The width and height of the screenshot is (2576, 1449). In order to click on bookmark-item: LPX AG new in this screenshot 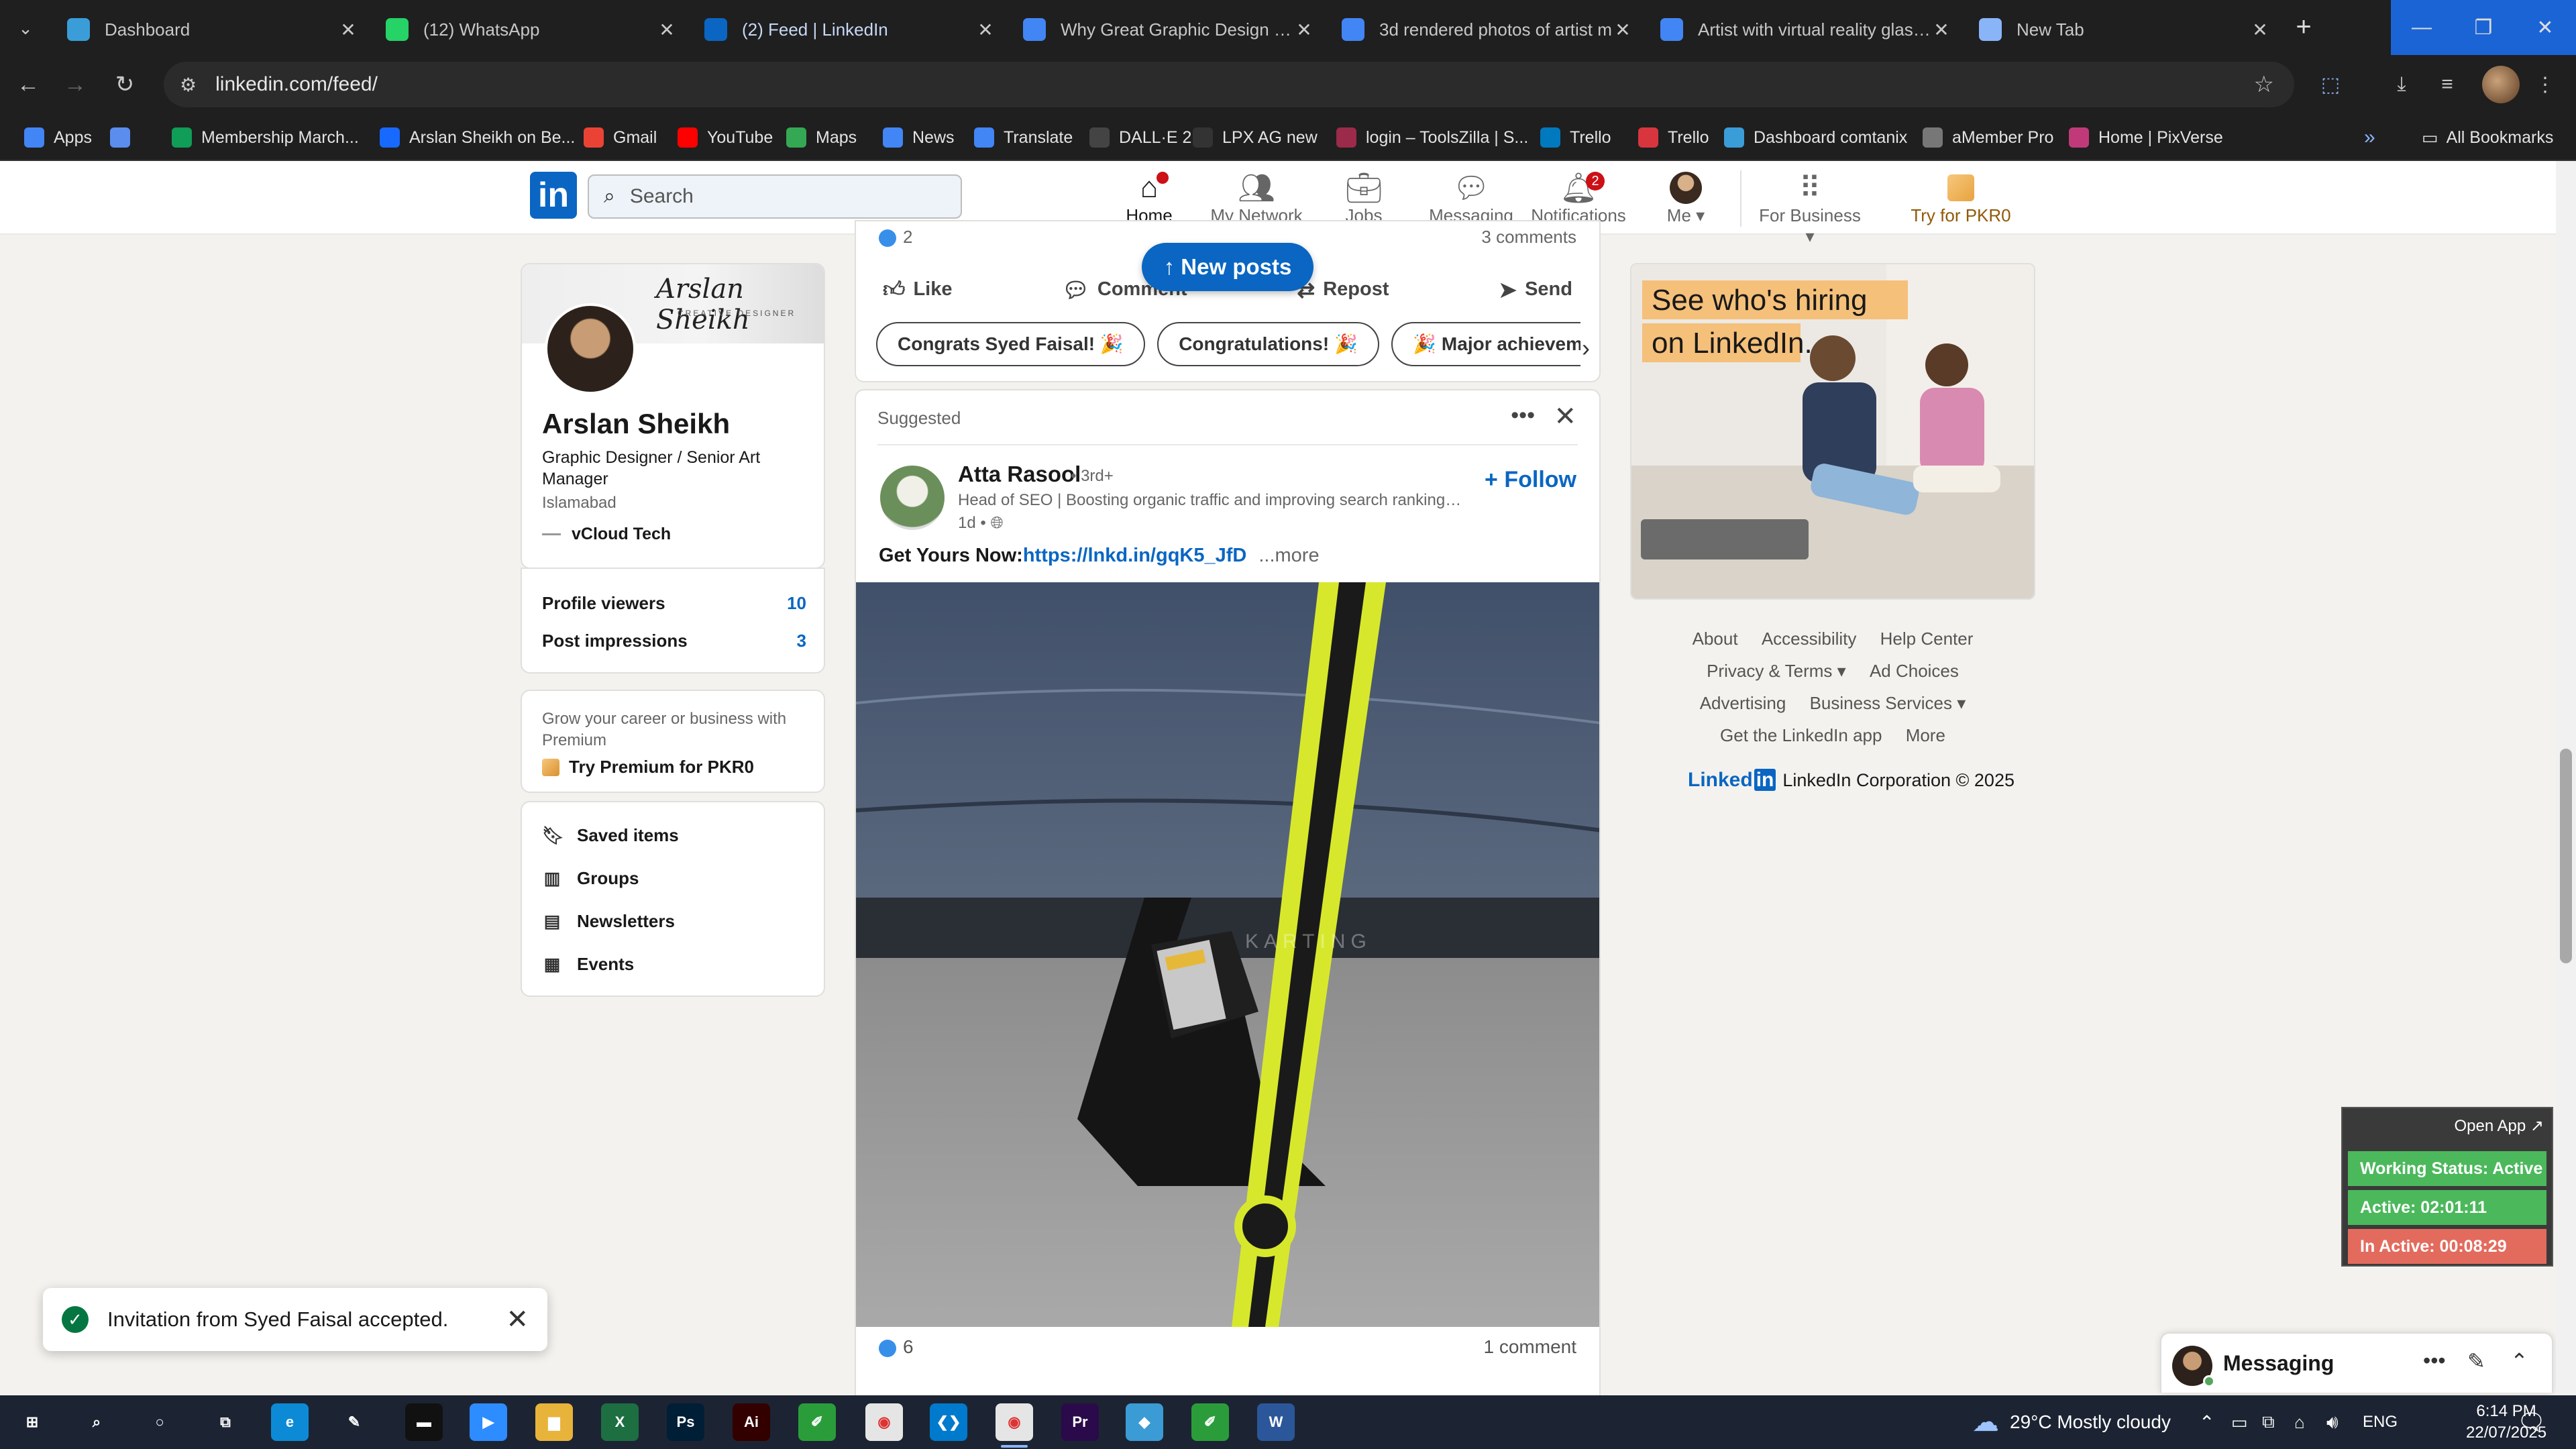, I will do `click(1255, 137)`.